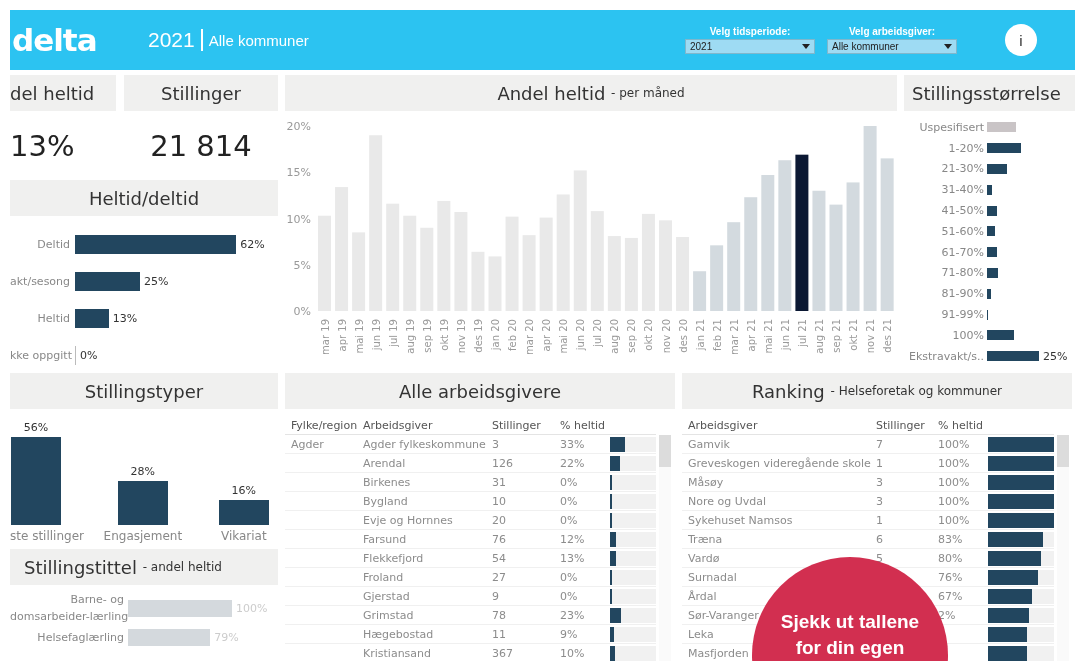 The height and width of the screenshot is (661, 1075). What do you see at coordinates (201, 146) in the screenshot?
I see `kpi-value: 21 814` at bounding box center [201, 146].